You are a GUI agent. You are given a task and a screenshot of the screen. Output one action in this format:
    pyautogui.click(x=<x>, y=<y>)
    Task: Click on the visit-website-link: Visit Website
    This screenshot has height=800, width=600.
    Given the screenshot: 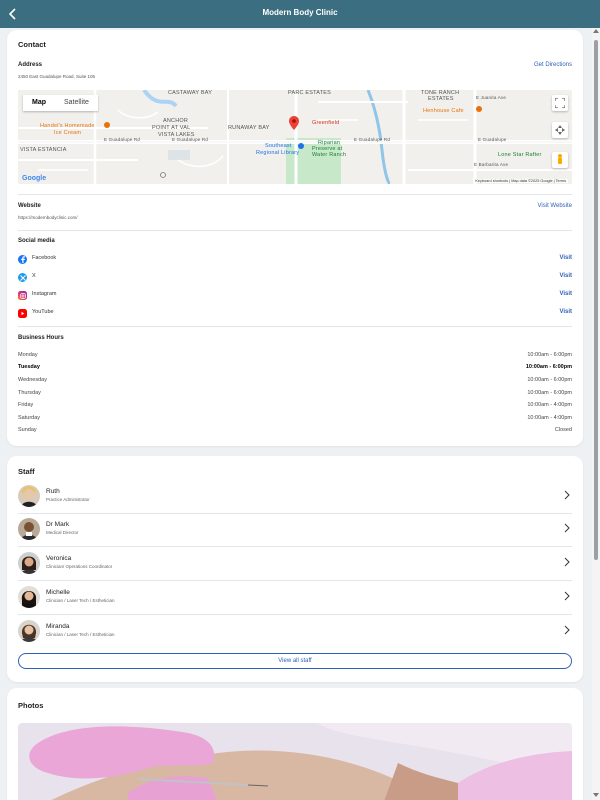 What is the action you would take?
    pyautogui.click(x=555, y=206)
    